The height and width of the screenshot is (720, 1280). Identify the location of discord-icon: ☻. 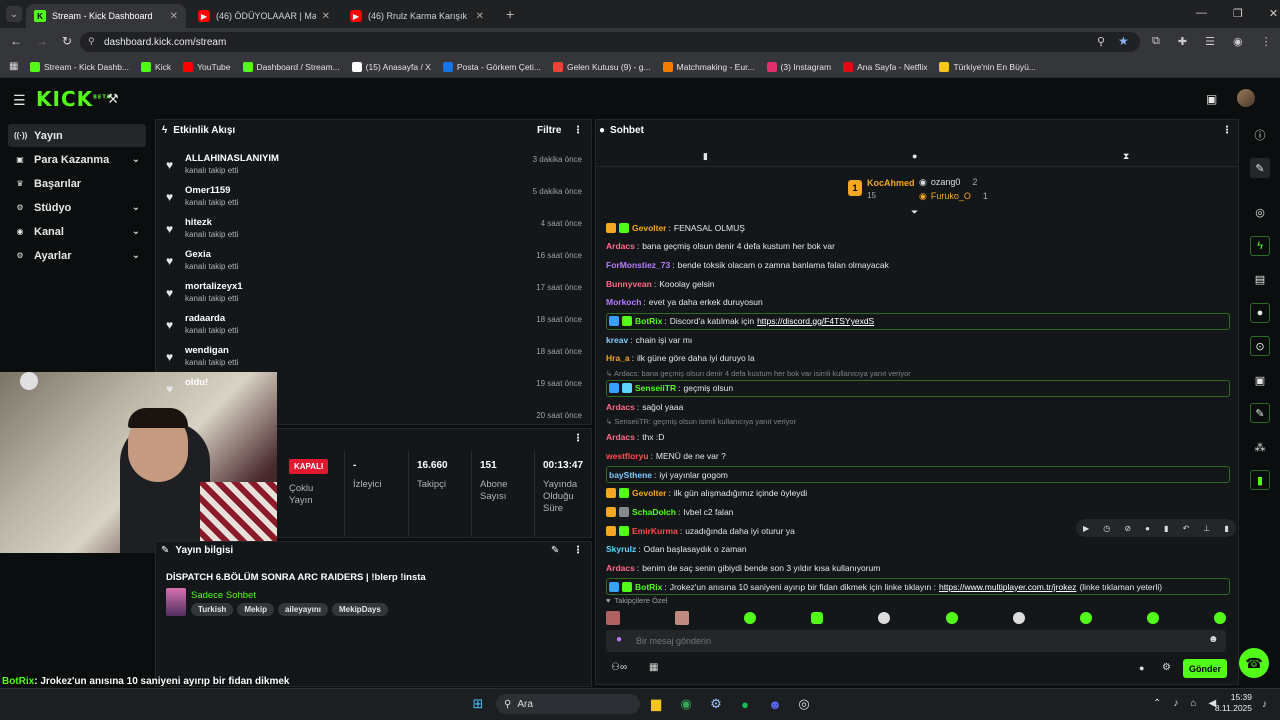
(775, 704).